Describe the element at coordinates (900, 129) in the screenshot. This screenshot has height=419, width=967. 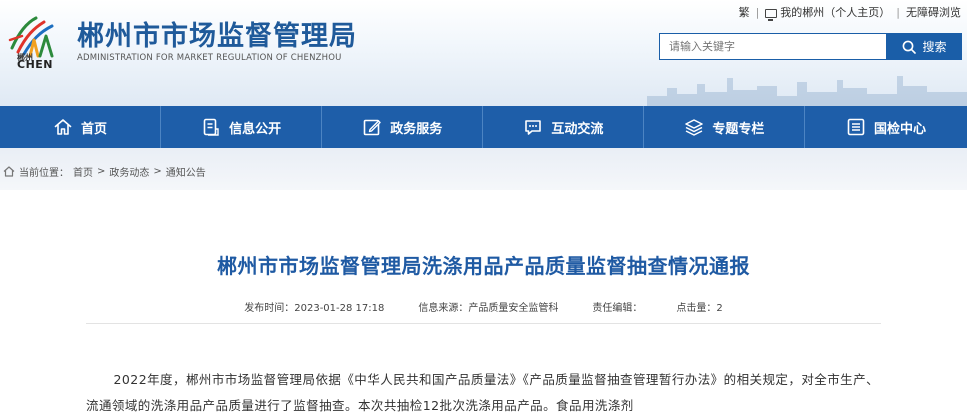
I see `nav-item-label: 国检中心` at that location.